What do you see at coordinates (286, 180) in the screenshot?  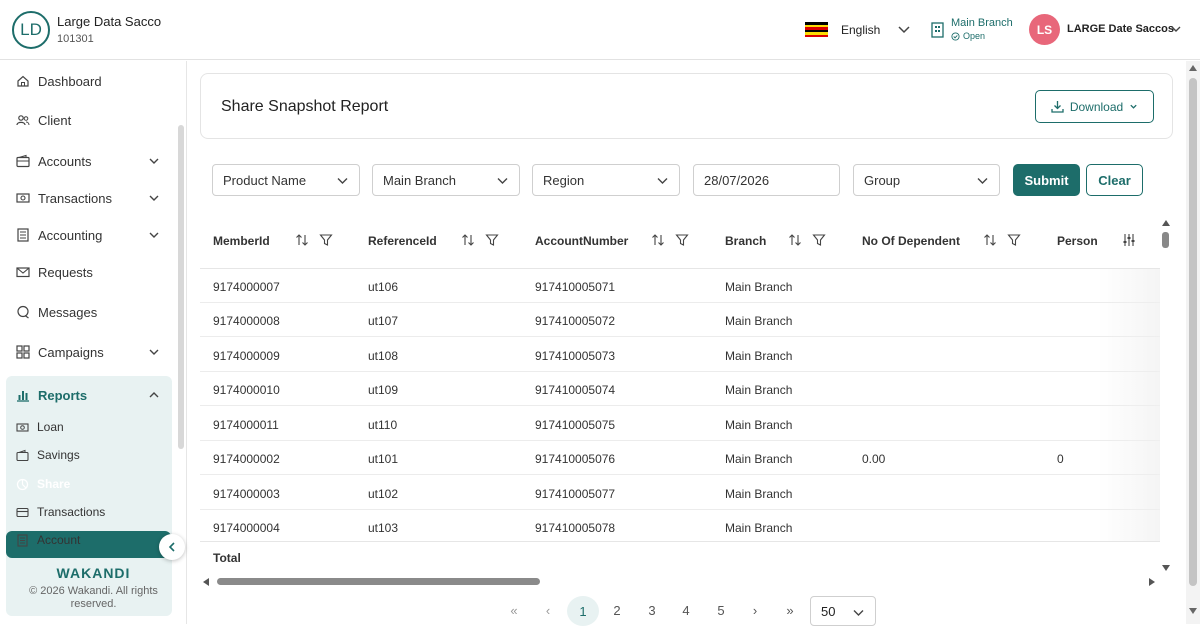 I see `product-select: Product Name` at bounding box center [286, 180].